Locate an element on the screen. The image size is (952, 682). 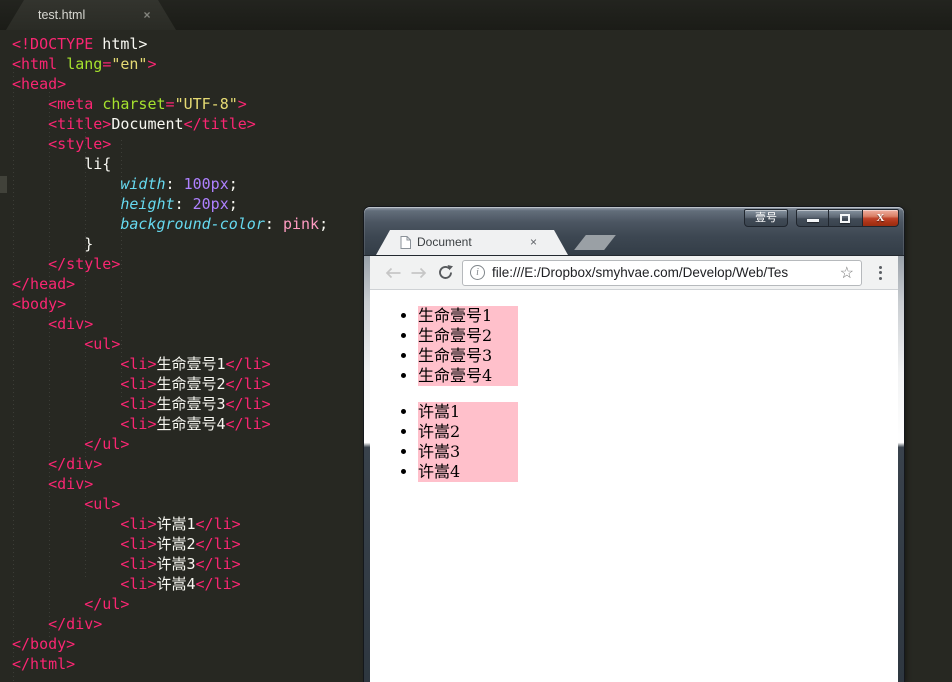
rendered-list-item: 生命壹号4 is located at coordinates (468, 376).